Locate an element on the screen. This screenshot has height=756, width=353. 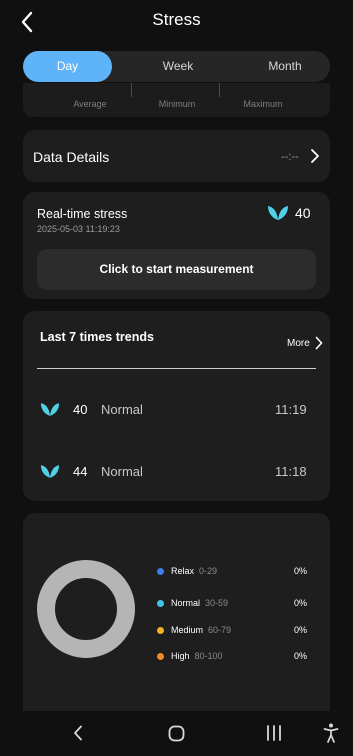
data-details-value: --:-- is located at coordinates (290, 157).